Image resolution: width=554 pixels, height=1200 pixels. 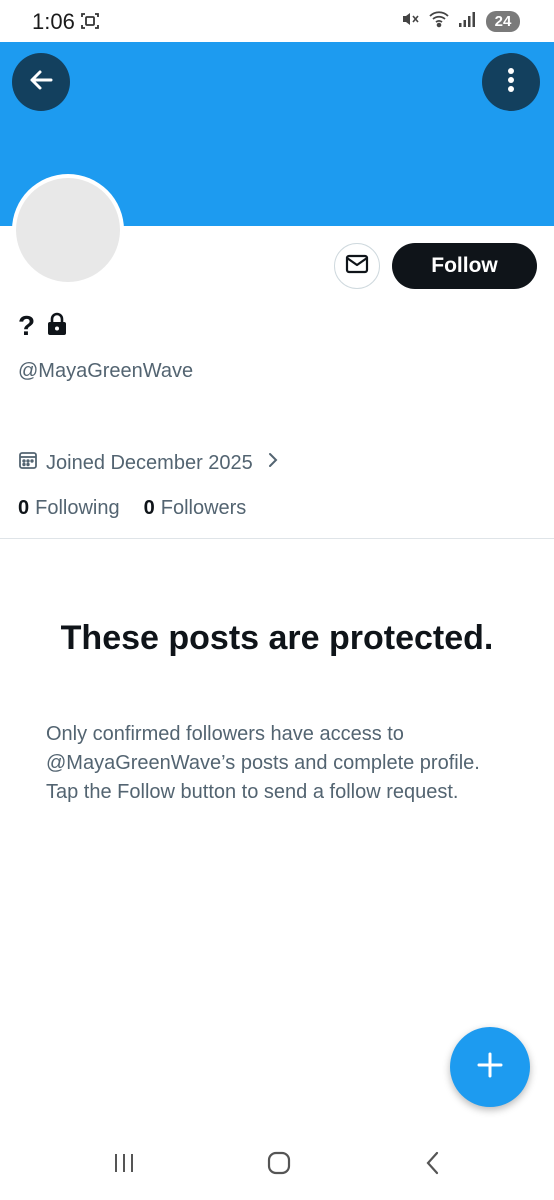 What do you see at coordinates (90, 21) in the screenshot?
I see `screenshot-icon` at bounding box center [90, 21].